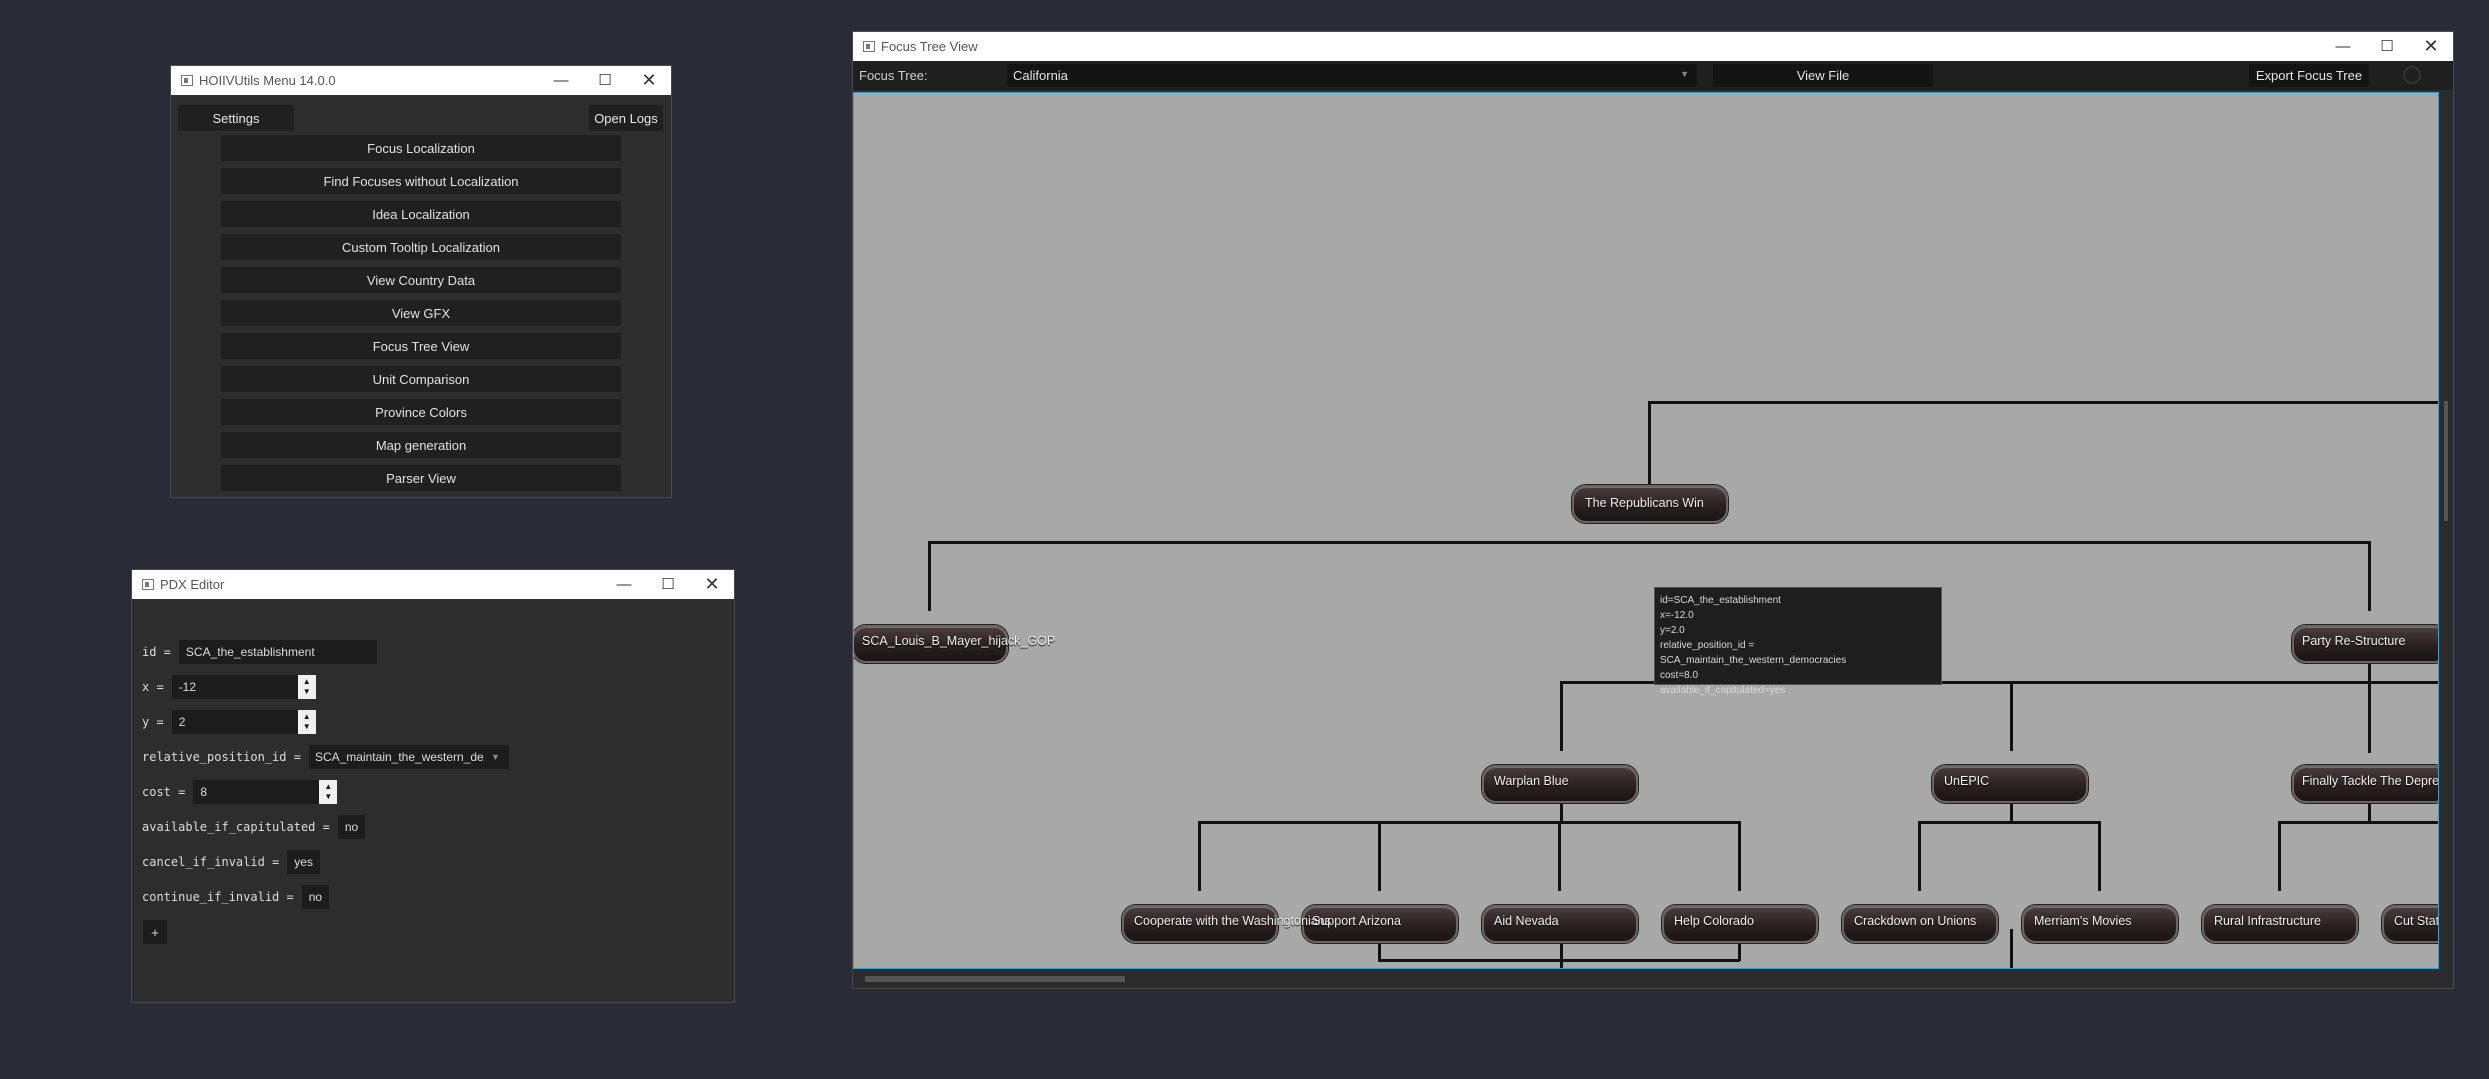 The image size is (2489, 1079). I want to click on vertical-scrollbar, so click(2446, 533).